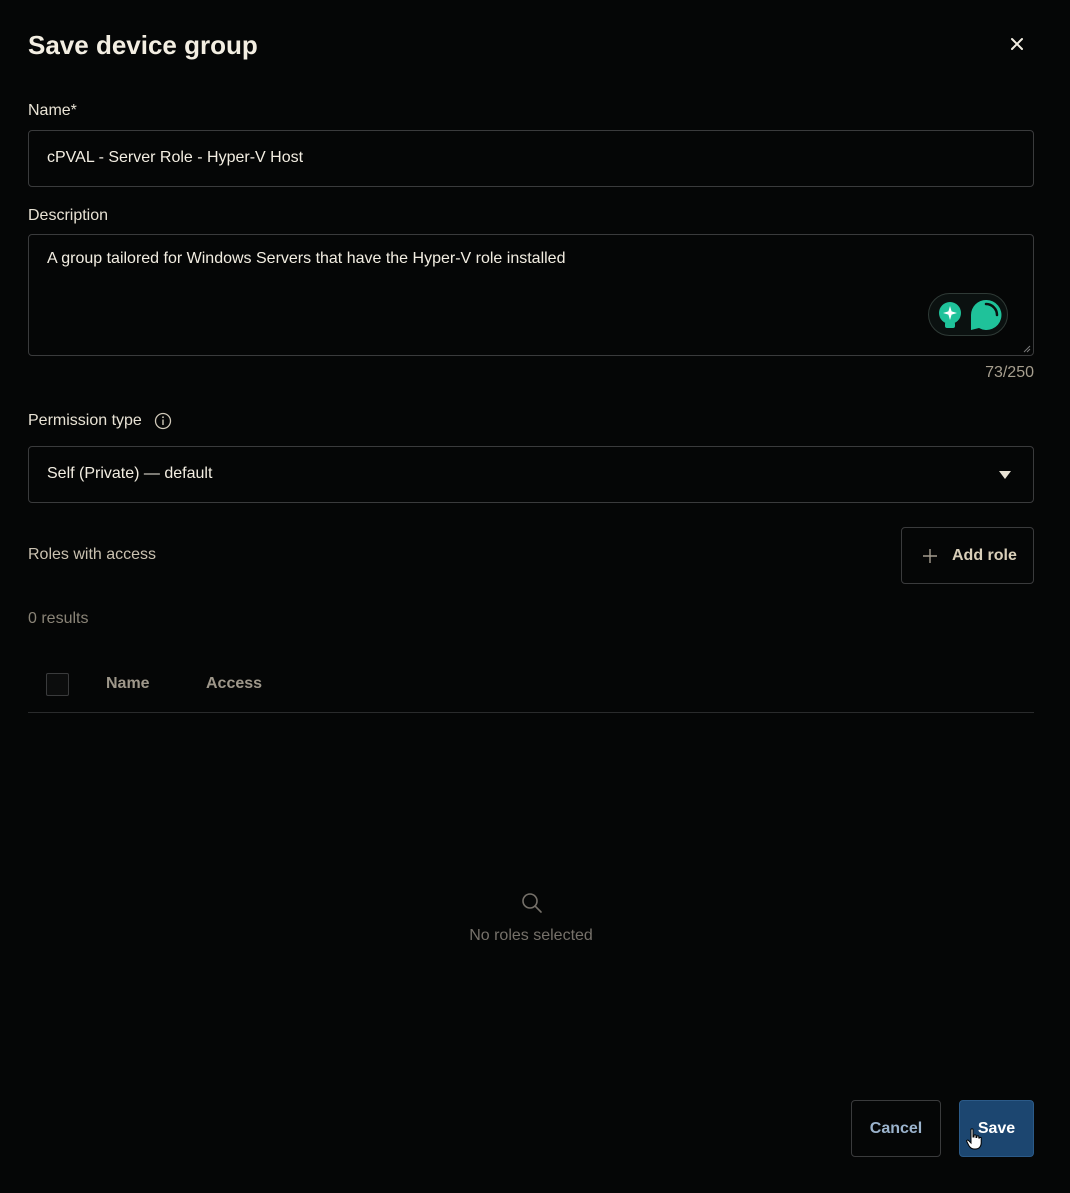 The width and height of the screenshot is (1070, 1193). What do you see at coordinates (896, 1128) in the screenshot?
I see `cancel-button: Cancel` at bounding box center [896, 1128].